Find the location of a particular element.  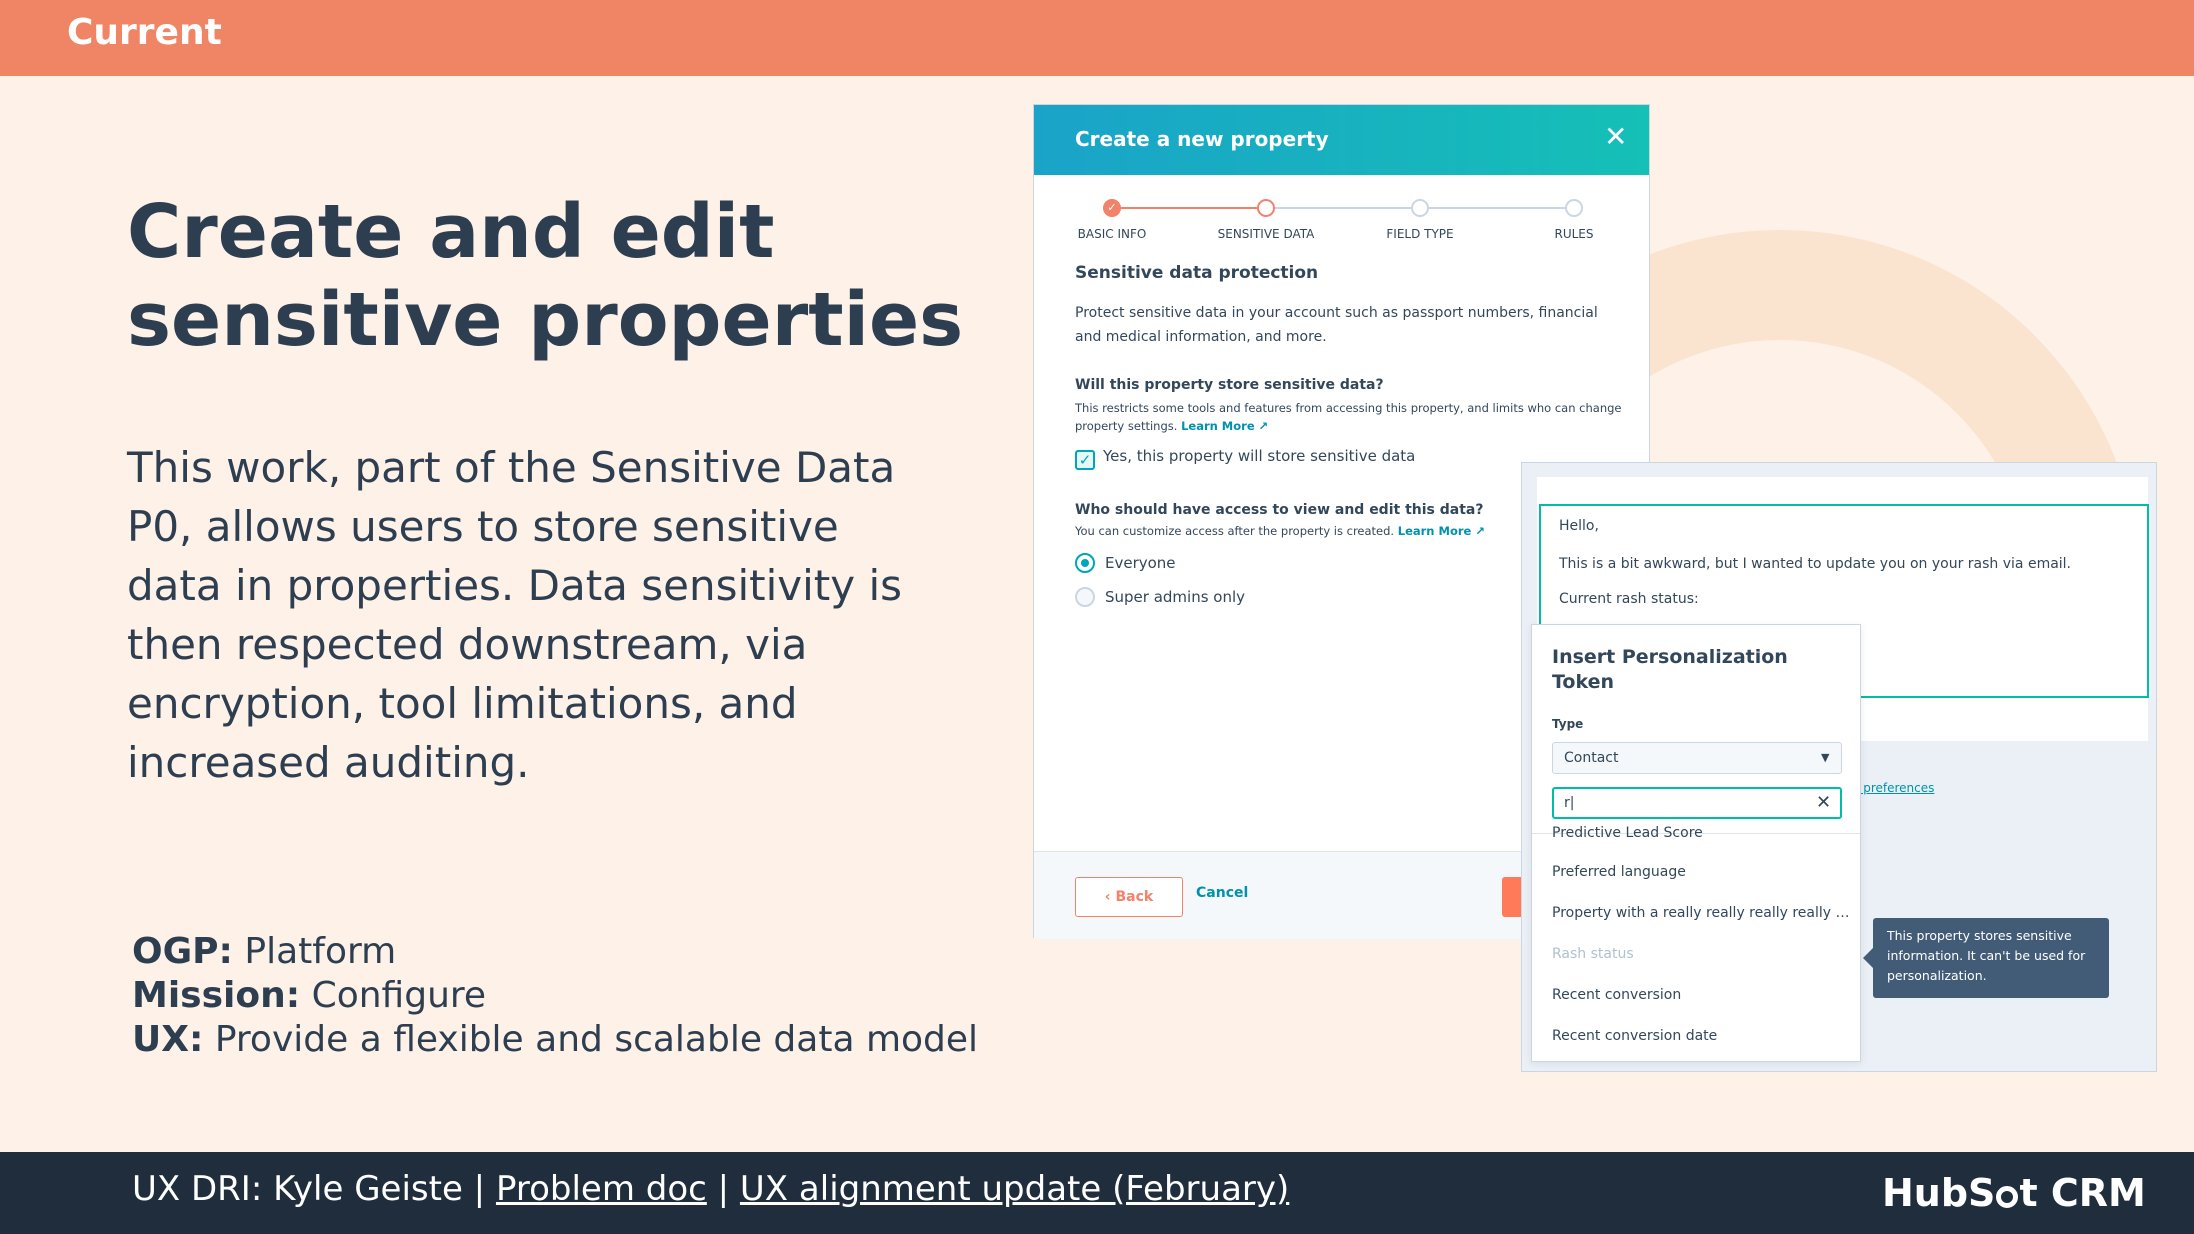

clear-icon: ✕ is located at coordinates (1823, 803).